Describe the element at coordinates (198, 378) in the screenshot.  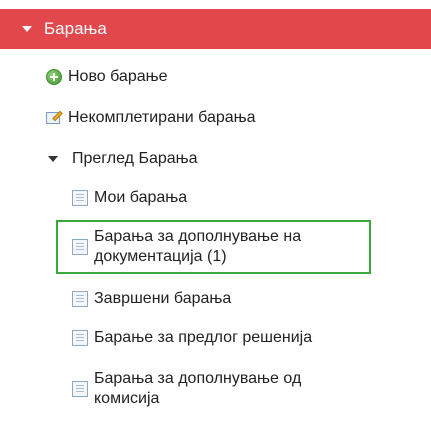
I see `menu-item-label-line1: Барања за дополнување од` at that location.